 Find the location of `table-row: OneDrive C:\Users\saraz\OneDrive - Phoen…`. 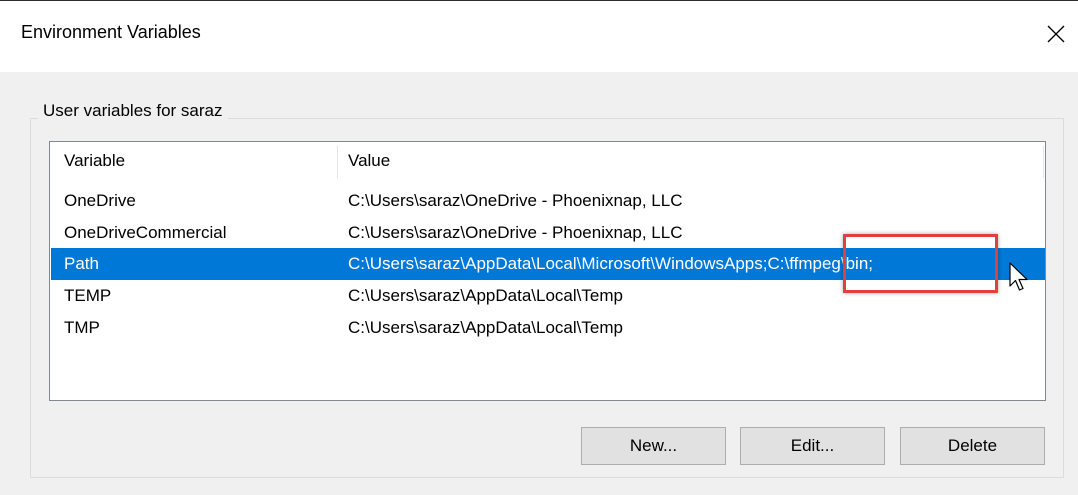

table-row: OneDrive C:\Users\saraz\OneDrive - Phoen… is located at coordinates (548, 201).